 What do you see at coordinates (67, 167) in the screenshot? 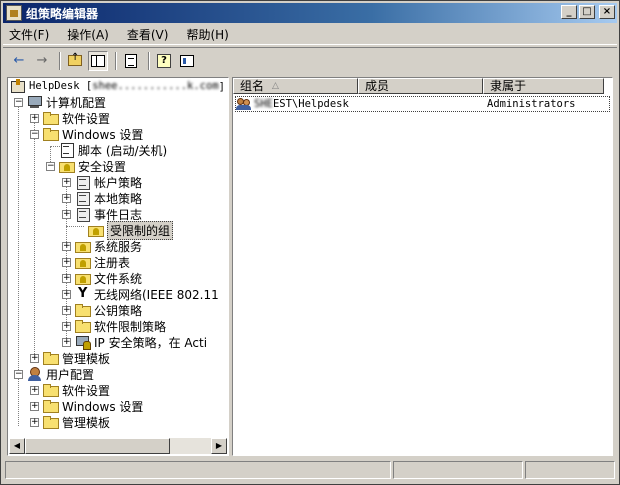
I see `security-icon` at bounding box center [67, 167].